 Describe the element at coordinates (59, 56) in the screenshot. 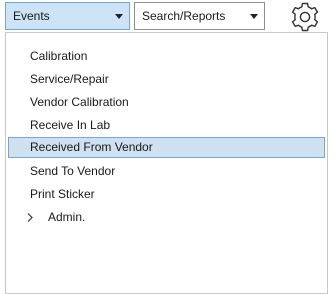

I see `menu-item-label: Calibration` at that location.